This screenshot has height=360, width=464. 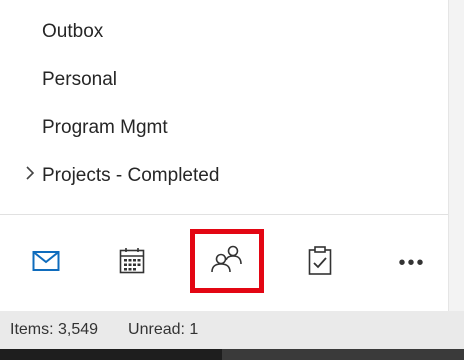 I want to click on more-icon: •••, so click(x=412, y=262).